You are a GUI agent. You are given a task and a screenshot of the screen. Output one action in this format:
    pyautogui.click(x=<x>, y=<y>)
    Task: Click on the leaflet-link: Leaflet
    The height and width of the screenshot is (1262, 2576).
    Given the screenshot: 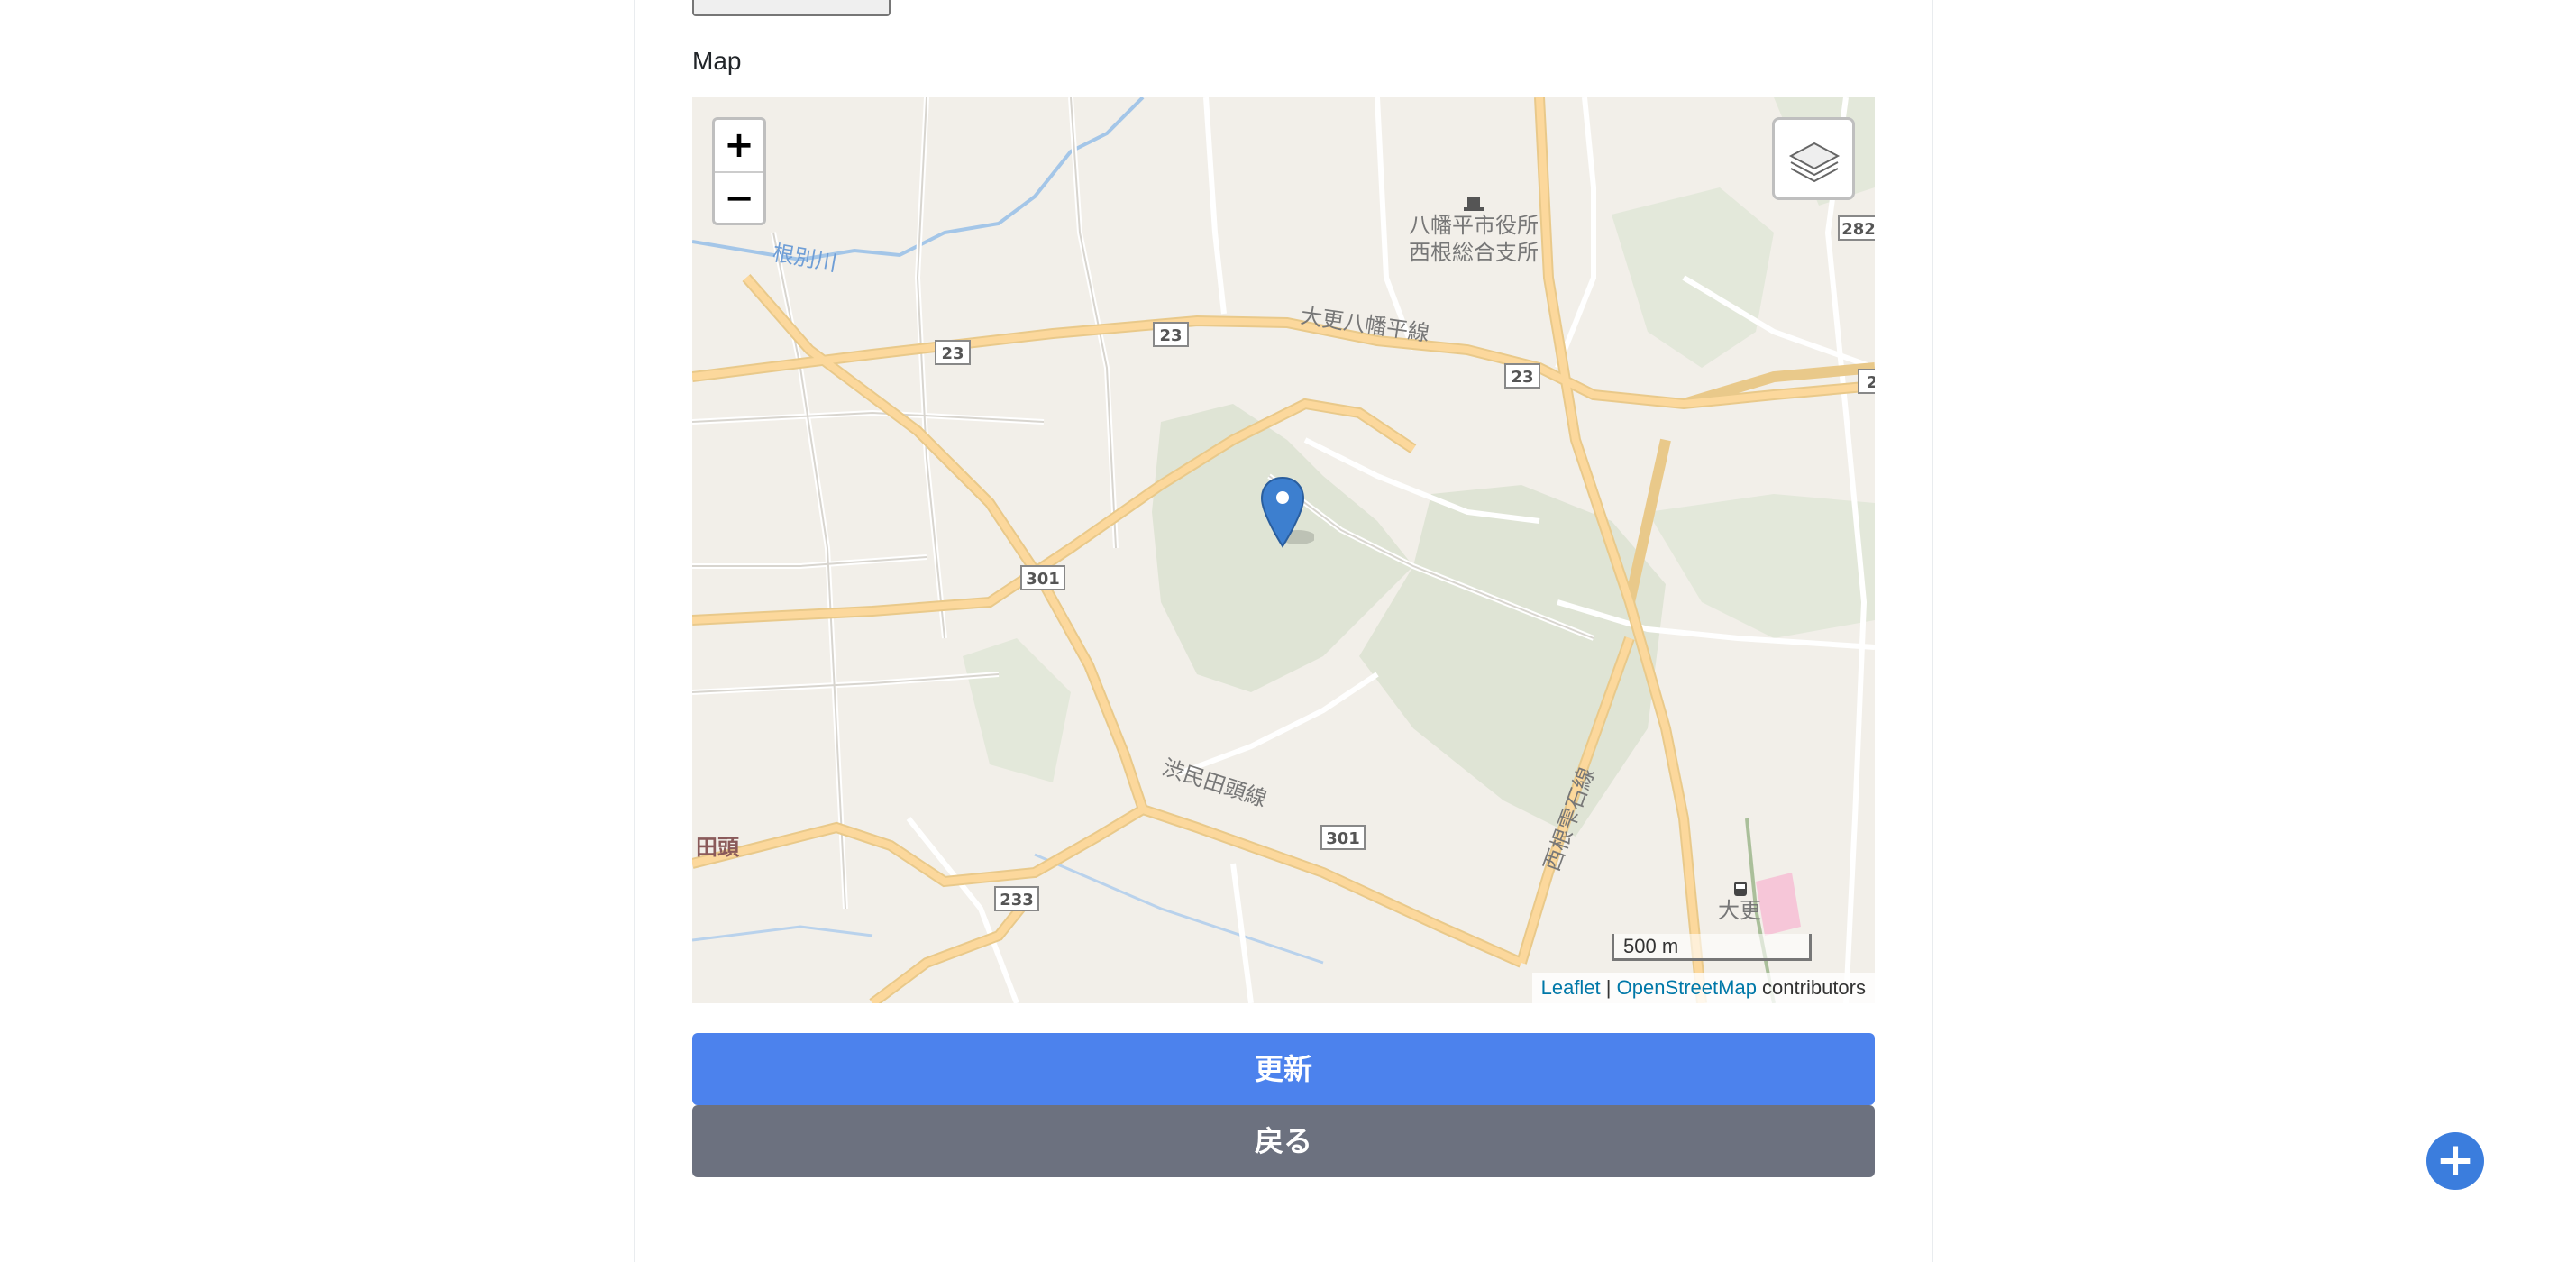 What is the action you would take?
    pyautogui.click(x=1571, y=987)
    